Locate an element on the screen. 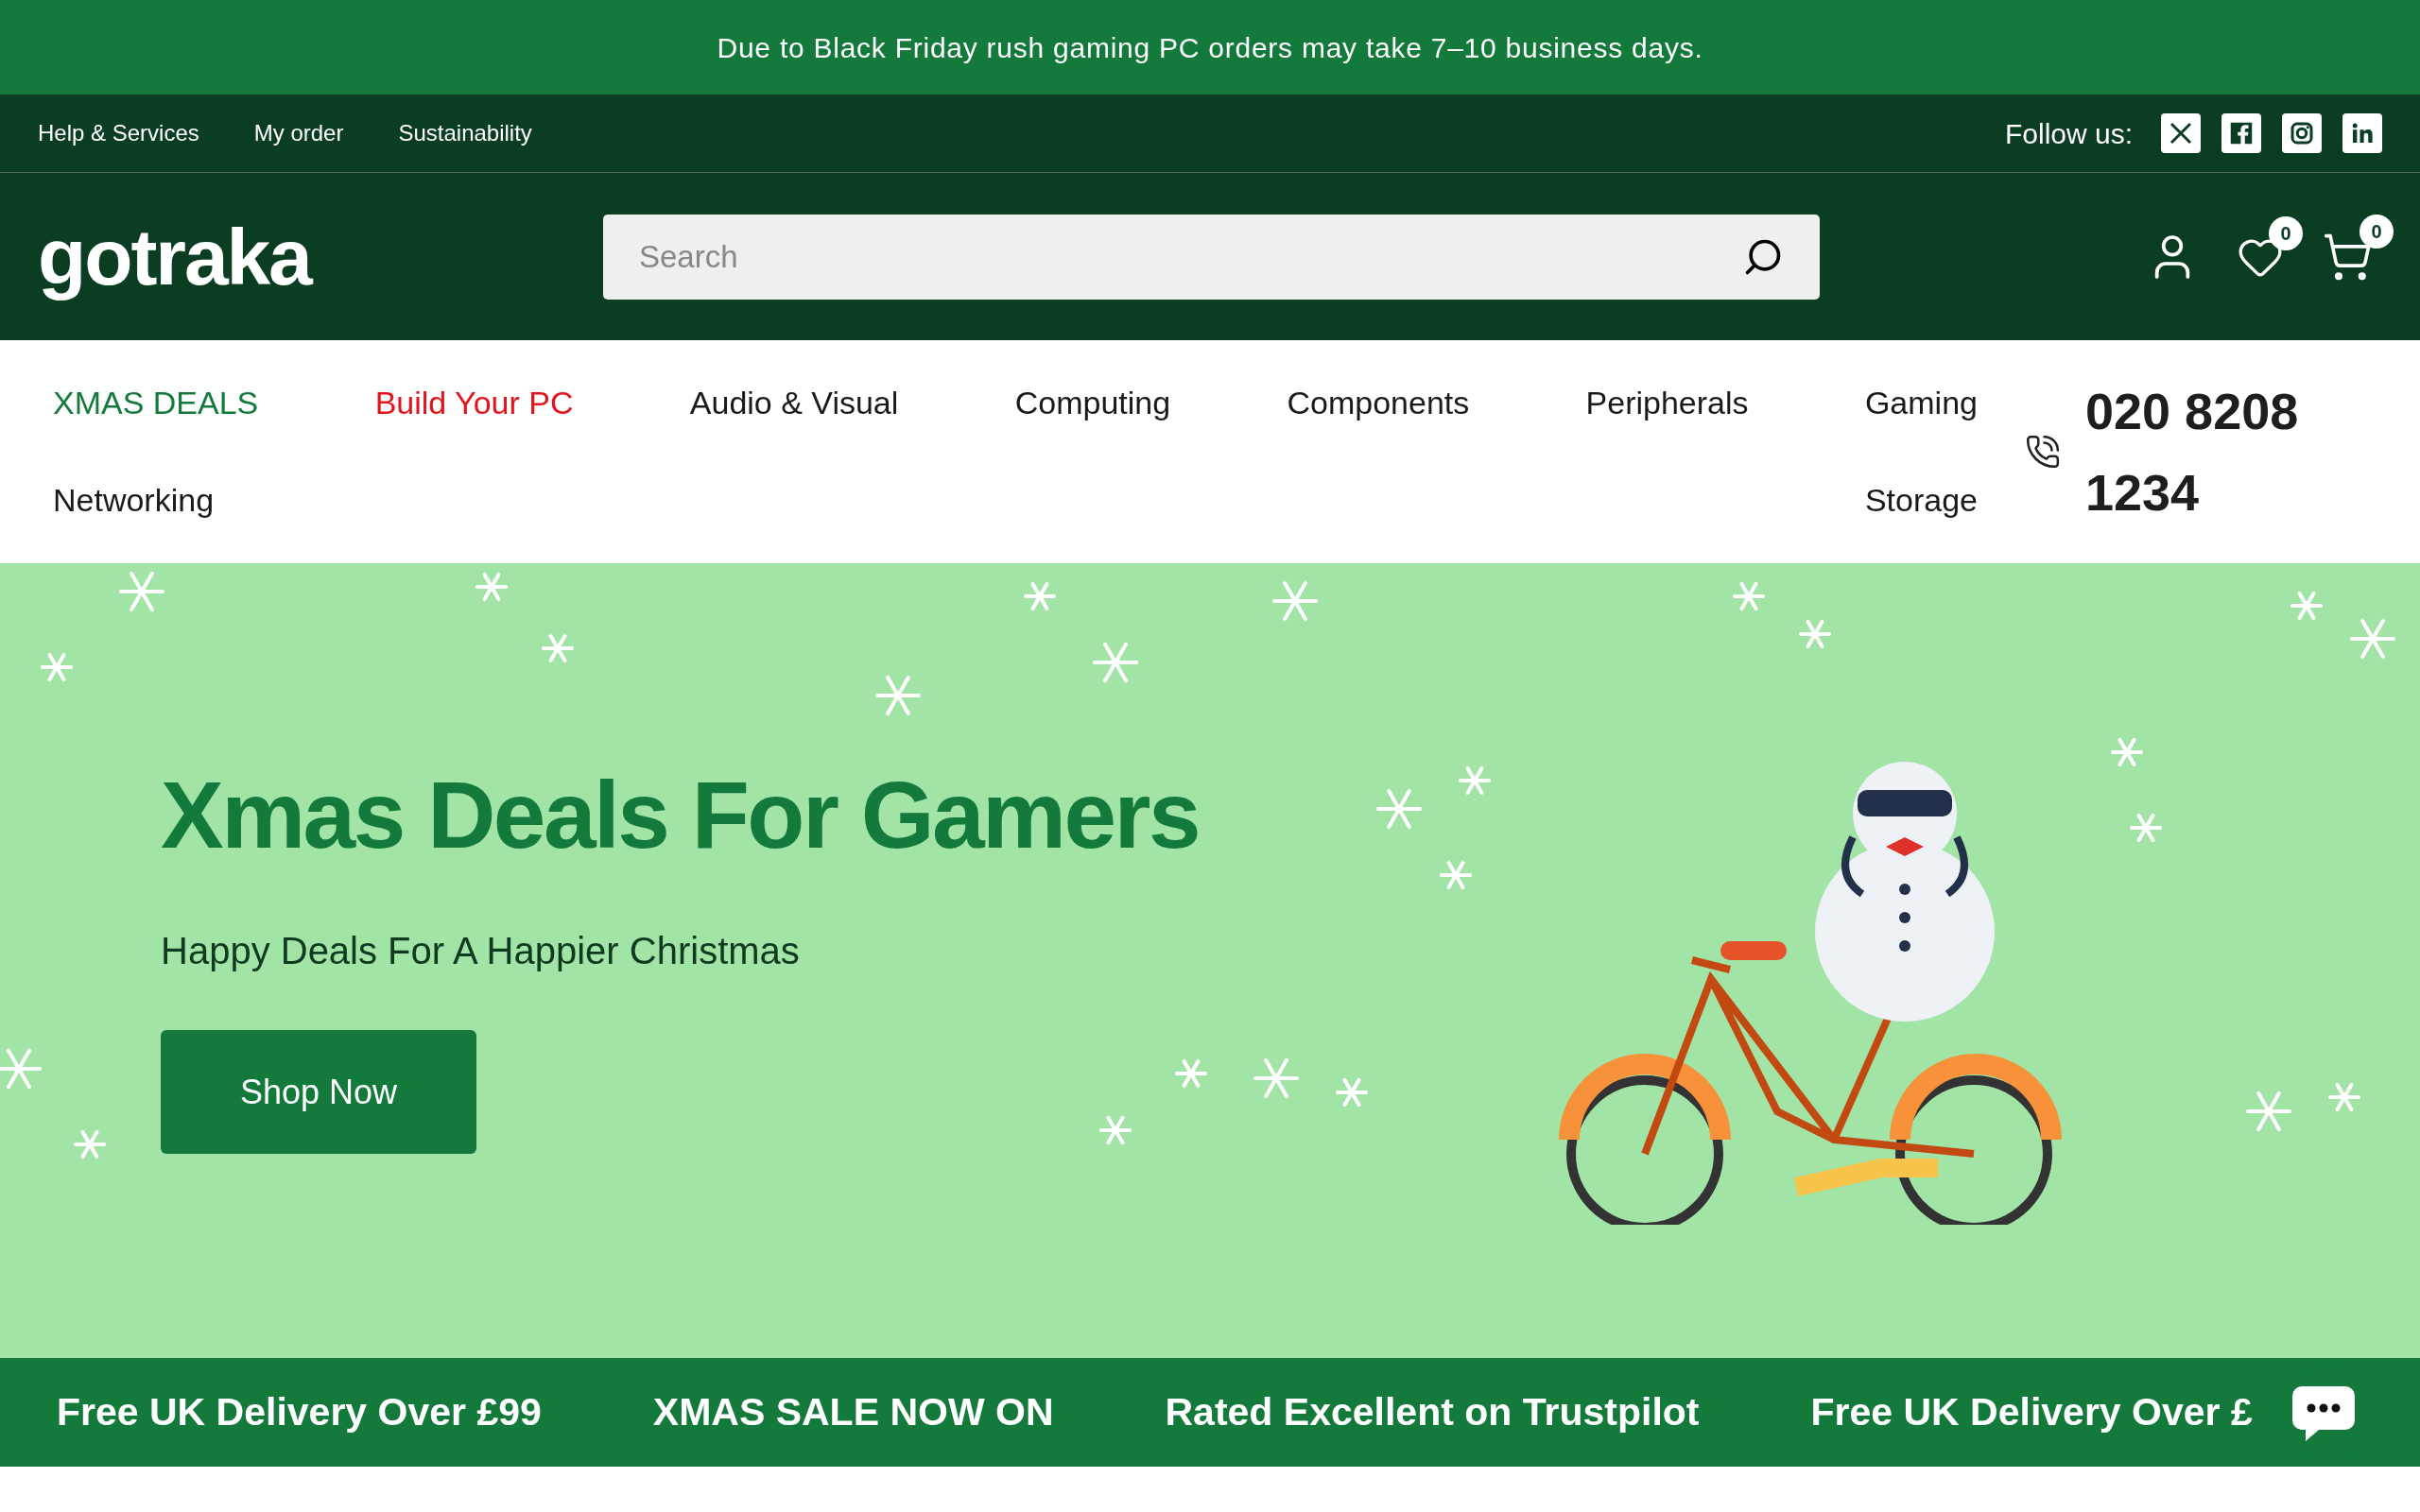  ticker-text: XMAS SALE NOW ON is located at coordinates (853, 1411).